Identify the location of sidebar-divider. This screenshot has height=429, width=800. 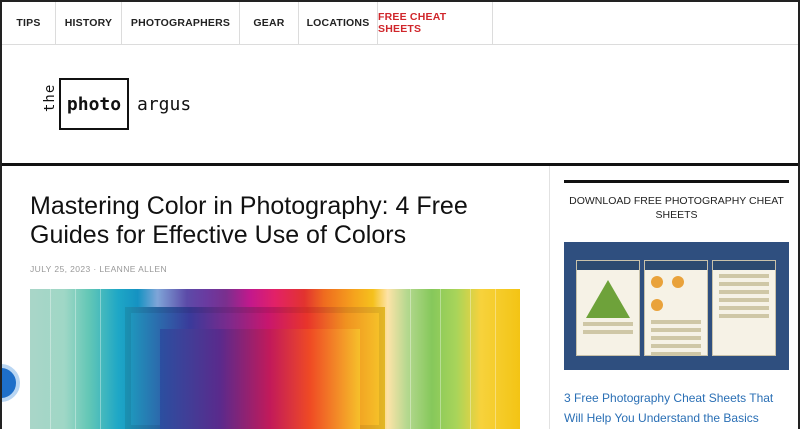
(549, 297).